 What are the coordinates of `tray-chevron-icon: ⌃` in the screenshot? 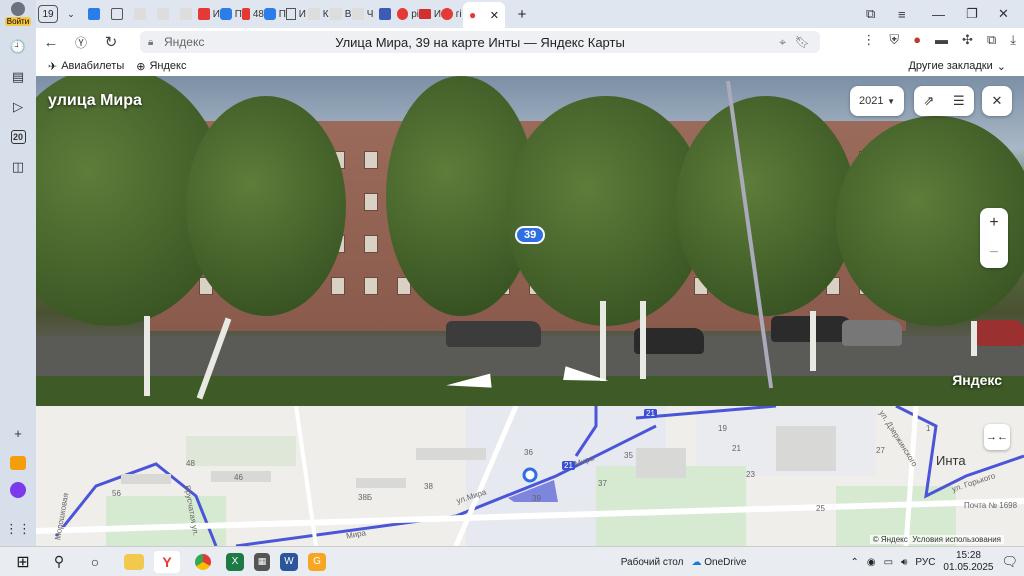 It's located at (855, 562).